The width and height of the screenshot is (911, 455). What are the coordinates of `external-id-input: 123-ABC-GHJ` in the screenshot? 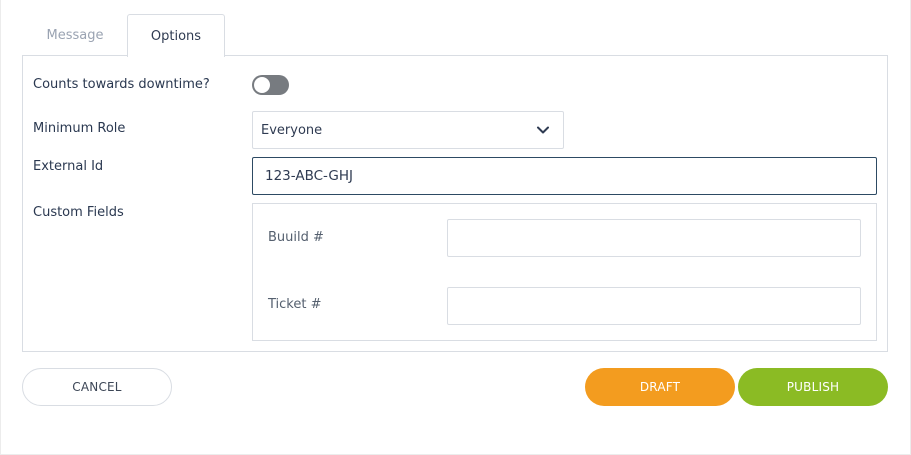 It's located at (564, 176).